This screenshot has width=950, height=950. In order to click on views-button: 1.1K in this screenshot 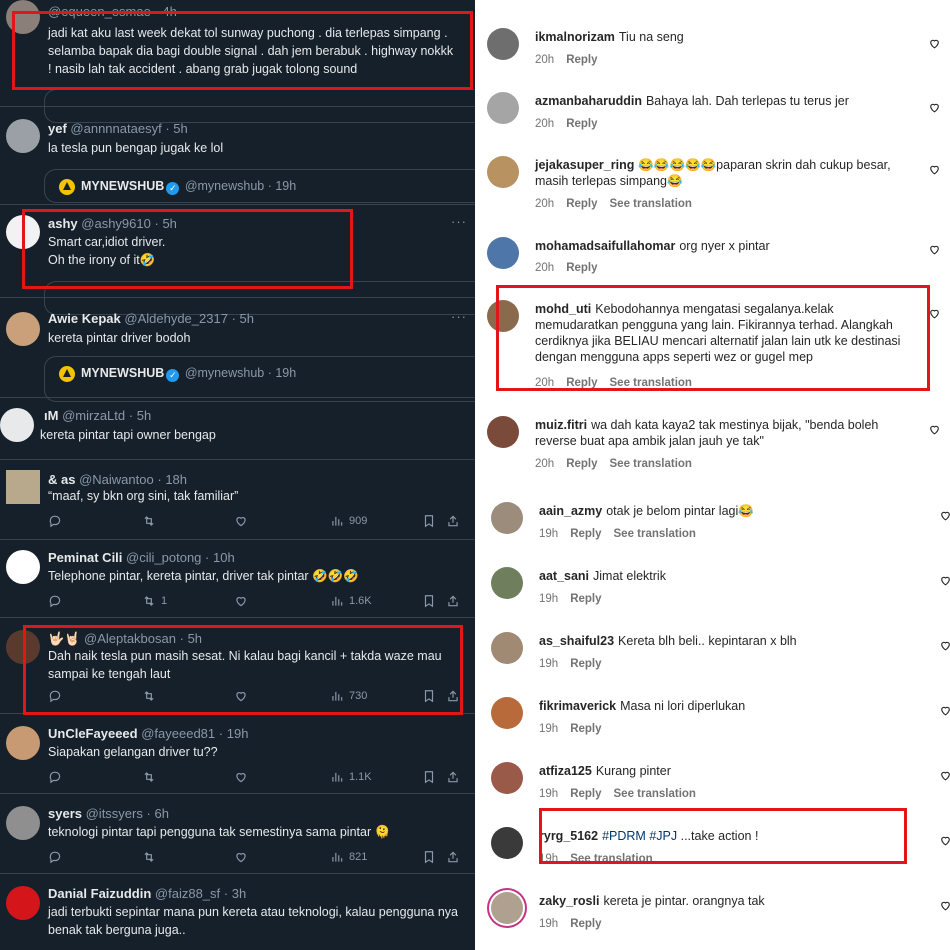, I will do `click(351, 777)`.